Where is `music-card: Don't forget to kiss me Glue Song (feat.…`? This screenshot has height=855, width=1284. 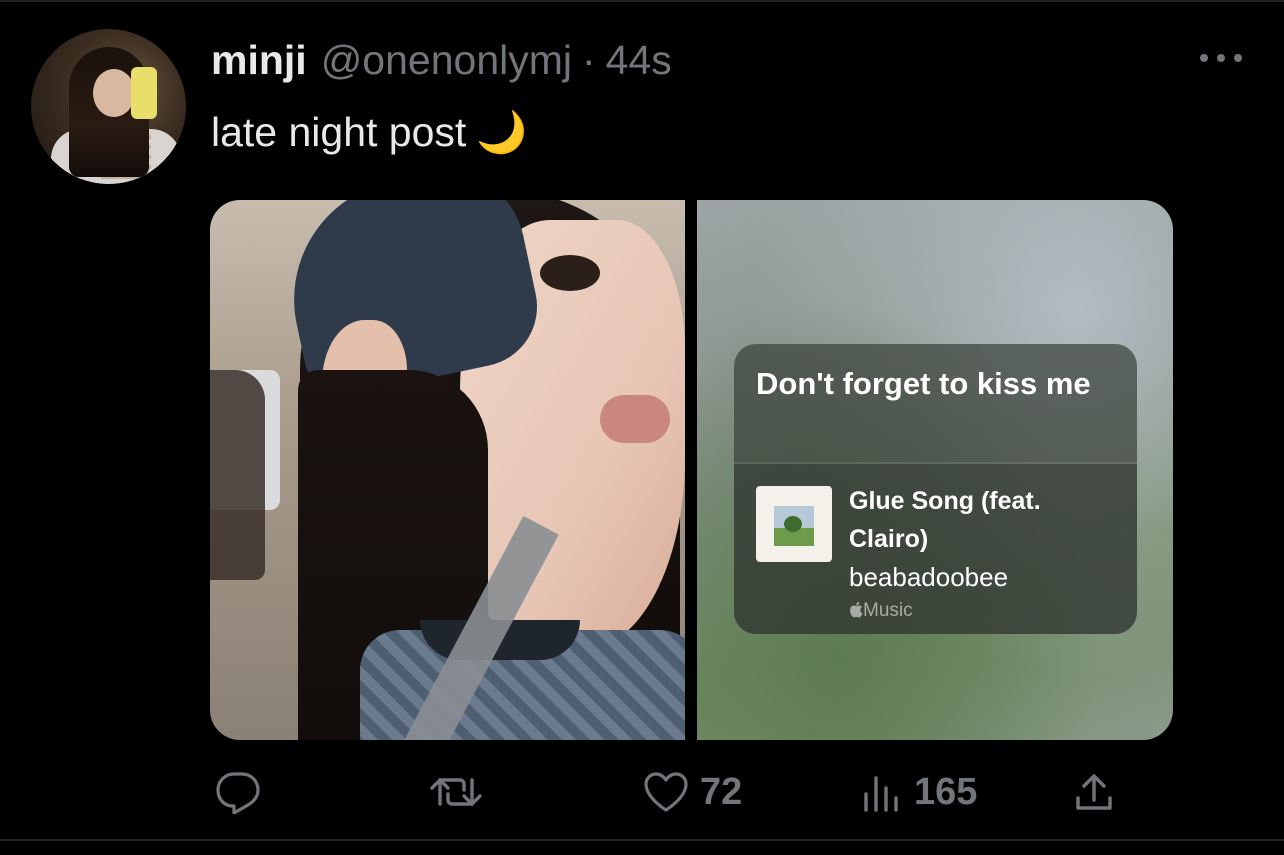 music-card: Don't forget to kiss me Glue Song (feat.… is located at coordinates (935, 489).